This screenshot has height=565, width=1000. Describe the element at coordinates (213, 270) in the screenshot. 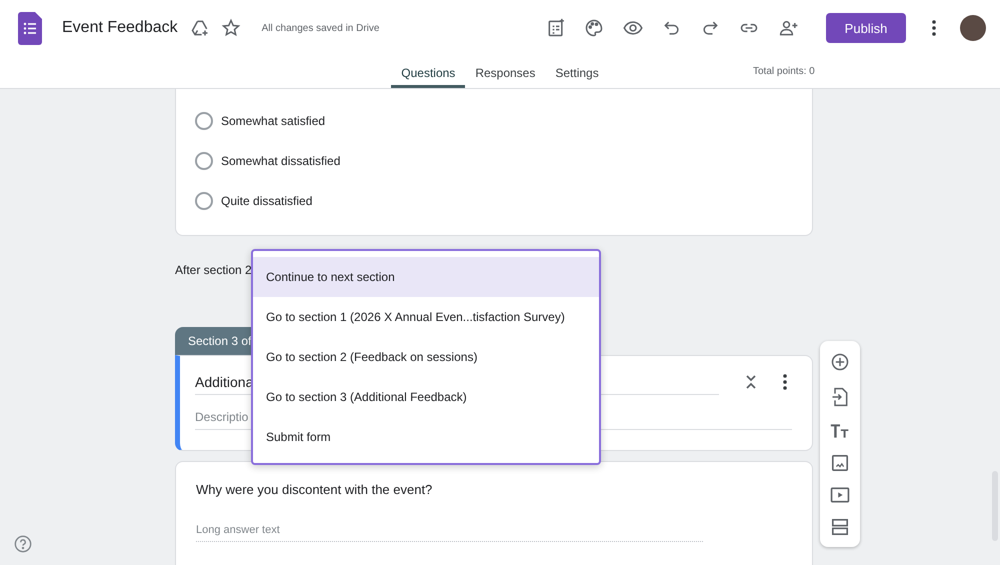

I see `after-section-label: After section 2` at that location.